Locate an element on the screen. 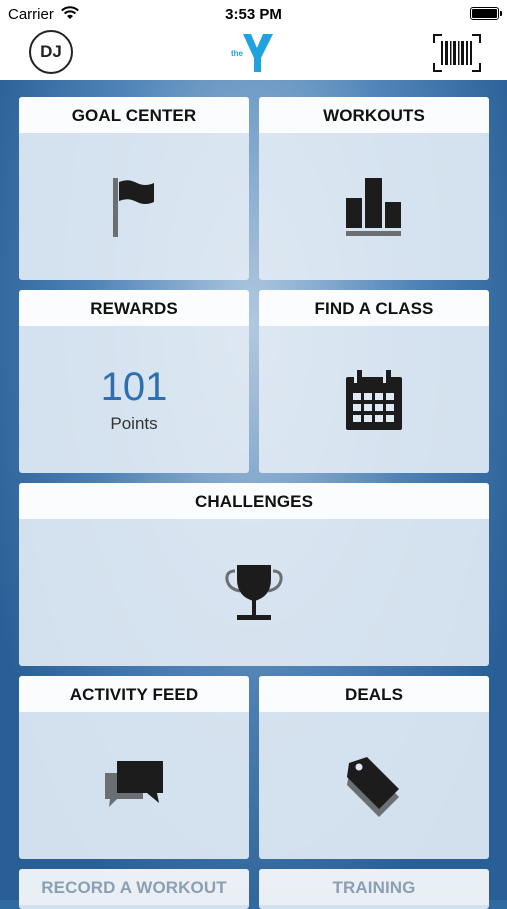 The width and height of the screenshot is (507, 909). rewards-tile: REWARDS 101 Points is located at coordinates (134, 381).